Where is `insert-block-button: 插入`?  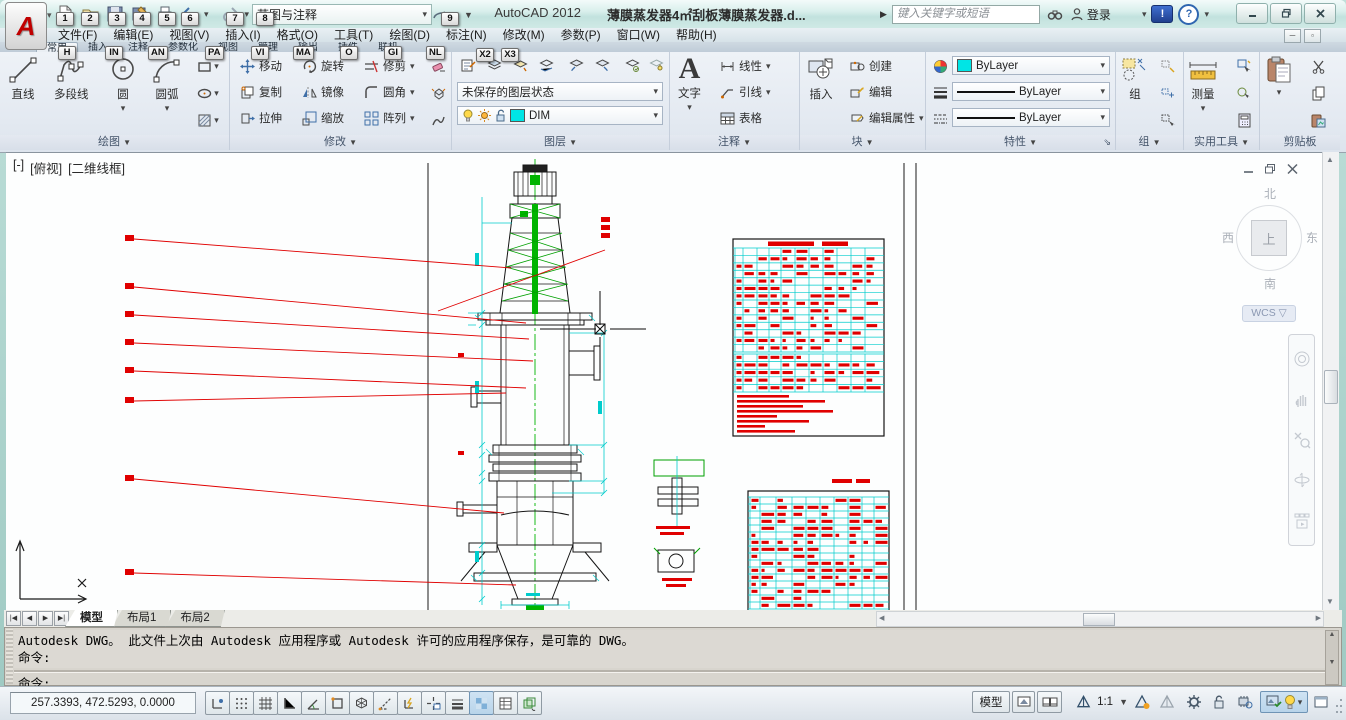 insert-block-button: 插入 is located at coordinates (821, 78).